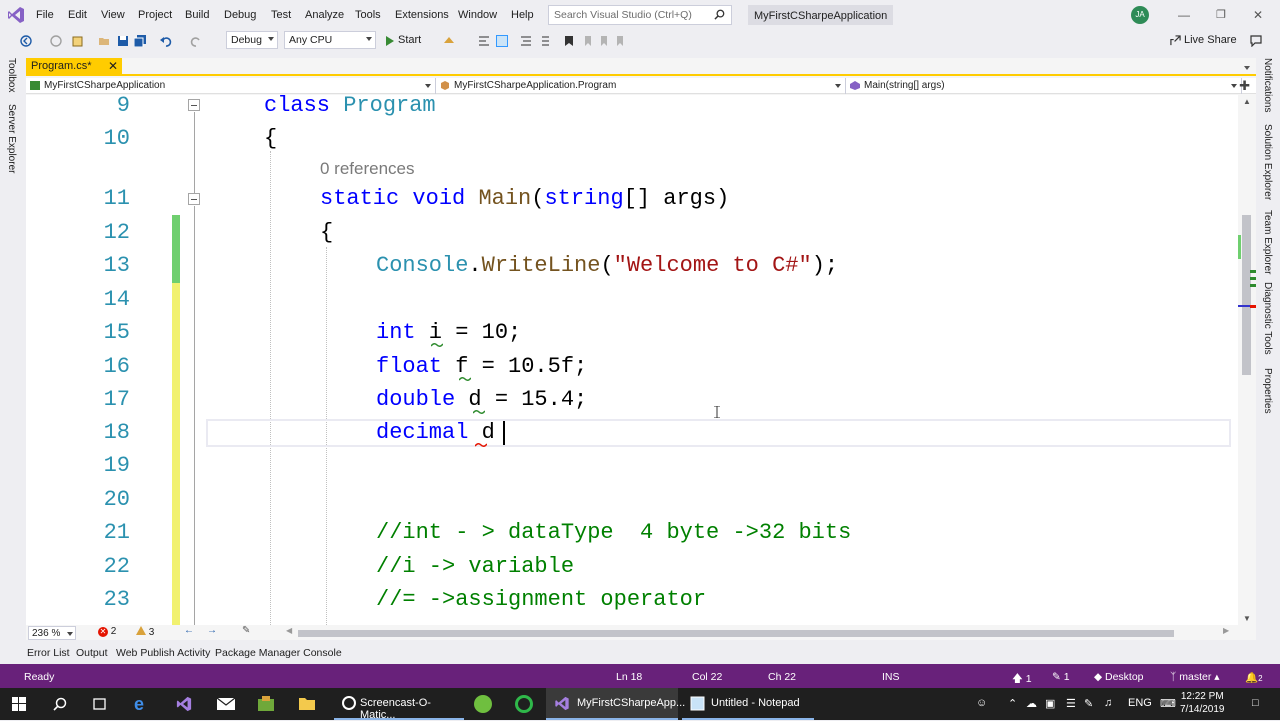 The height and width of the screenshot is (721, 1280). I want to click on codelens-references: 0 references, so click(367, 169).